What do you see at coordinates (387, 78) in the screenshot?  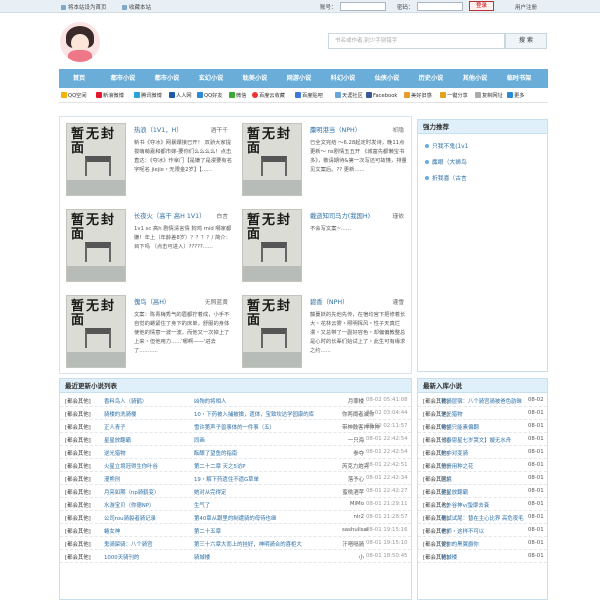 I see `nav-item: 仙侠小说` at bounding box center [387, 78].